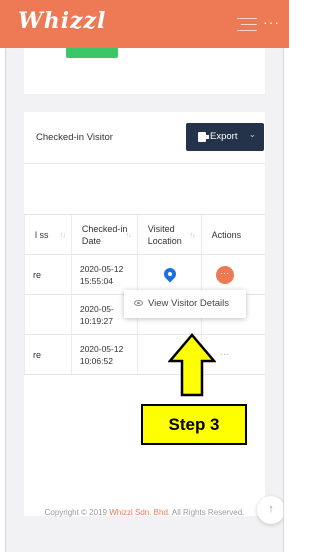  I want to click on column-header-actions: Actions, so click(232, 234).